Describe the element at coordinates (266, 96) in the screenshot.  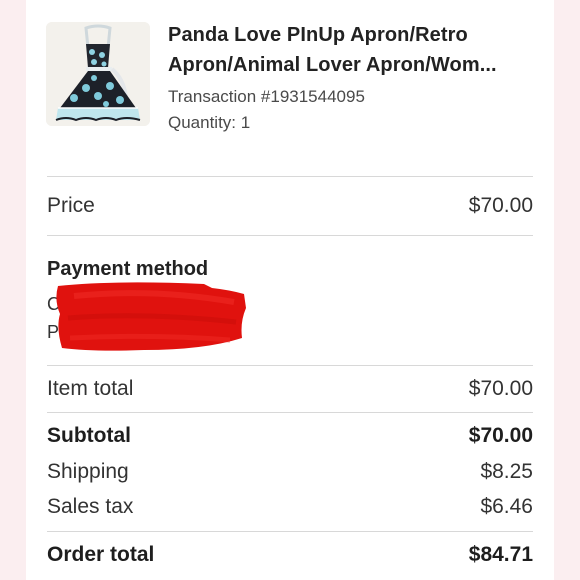
I see `transaction-number: Transaction #1931544095` at that location.